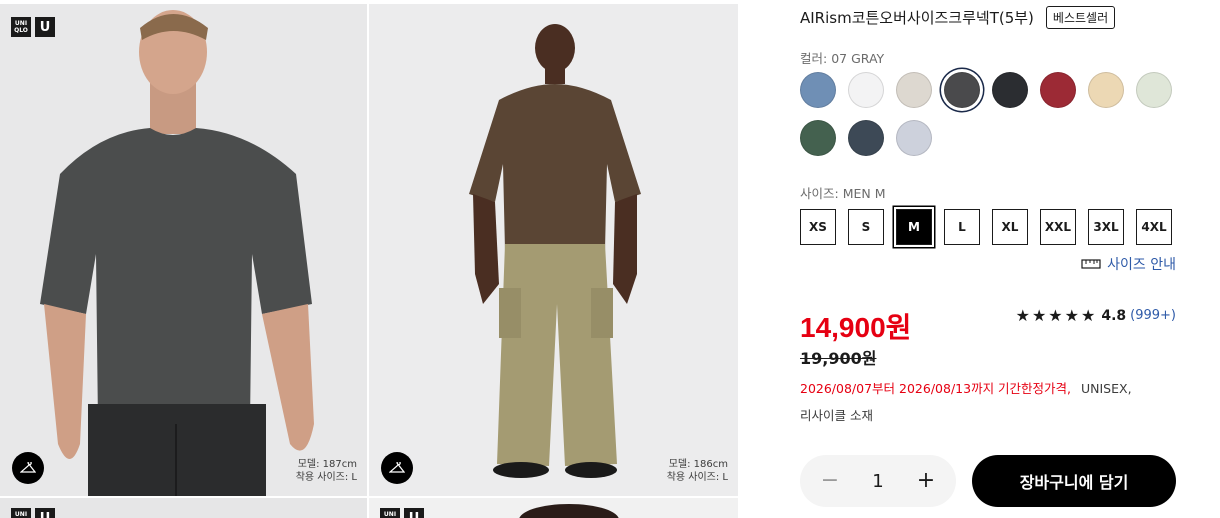  I want to click on hanger-icon-button, so click(28, 468).